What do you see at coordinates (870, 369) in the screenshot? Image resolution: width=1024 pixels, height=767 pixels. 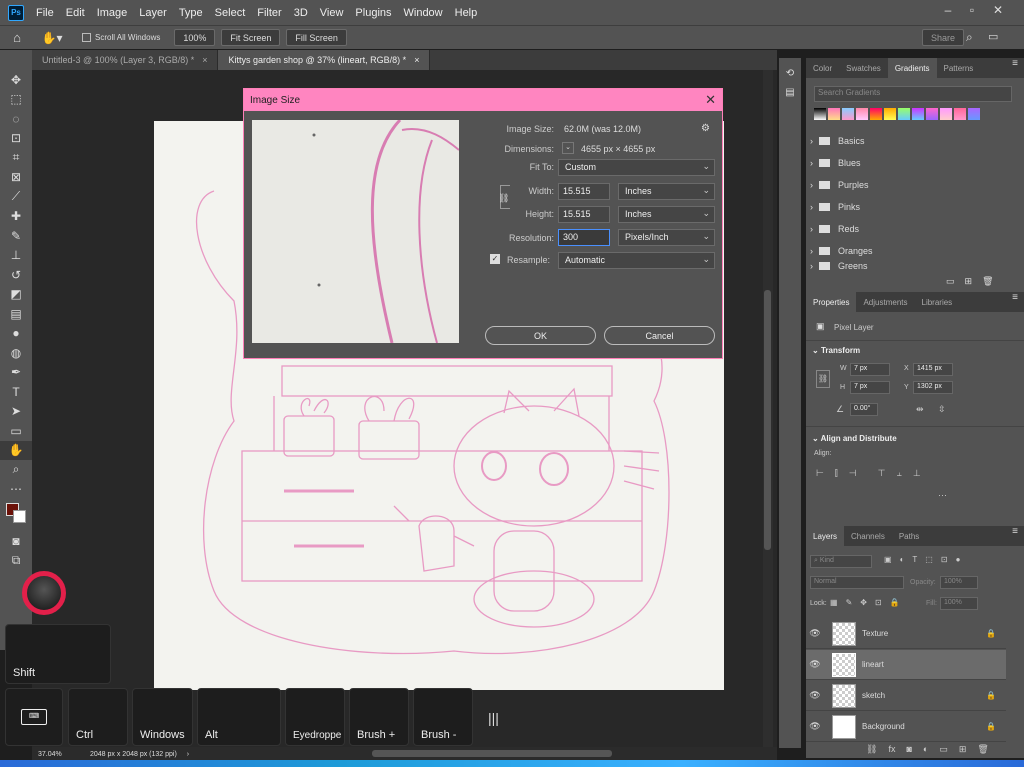 I see `w-input: 7 px` at bounding box center [870, 369].